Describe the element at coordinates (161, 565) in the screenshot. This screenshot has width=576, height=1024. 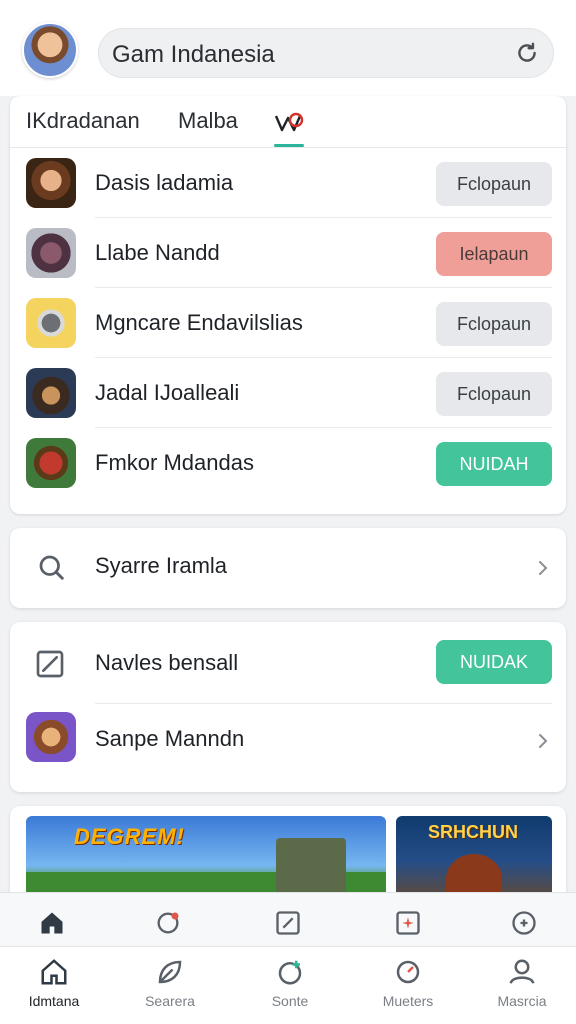
I see `search-card-label: Syarre Iramla` at that location.